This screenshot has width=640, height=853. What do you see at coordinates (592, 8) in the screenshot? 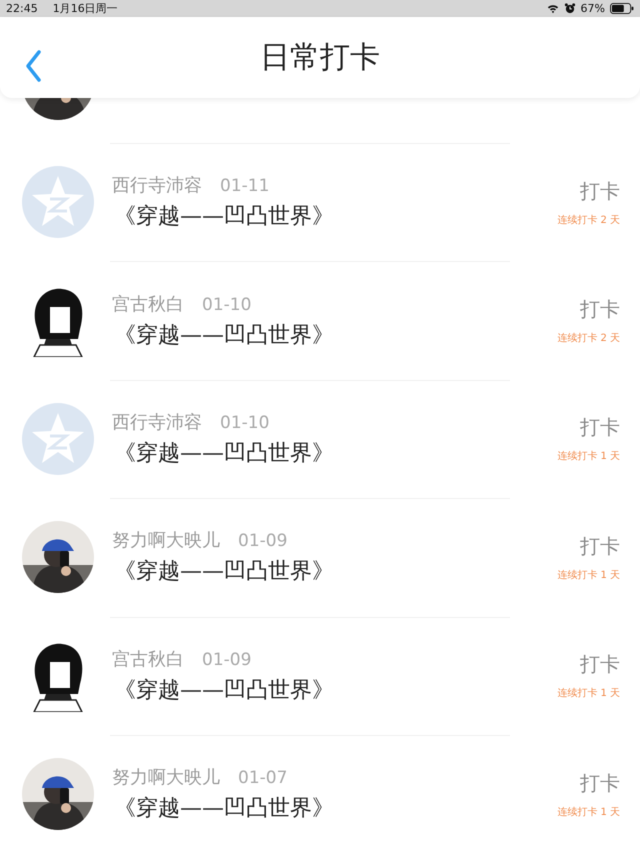
I see `battery-percent: 67%` at bounding box center [592, 8].